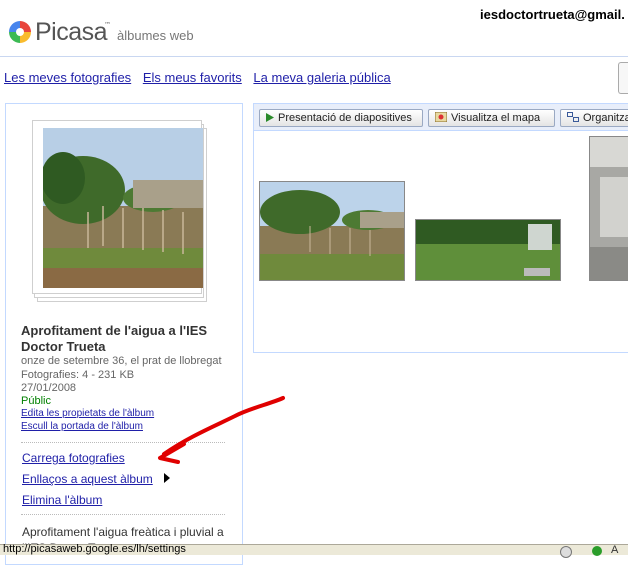 The height and width of the screenshot is (565, 628). I want to click on view-map-button: Visualitza el mapa, so click(491, 118).